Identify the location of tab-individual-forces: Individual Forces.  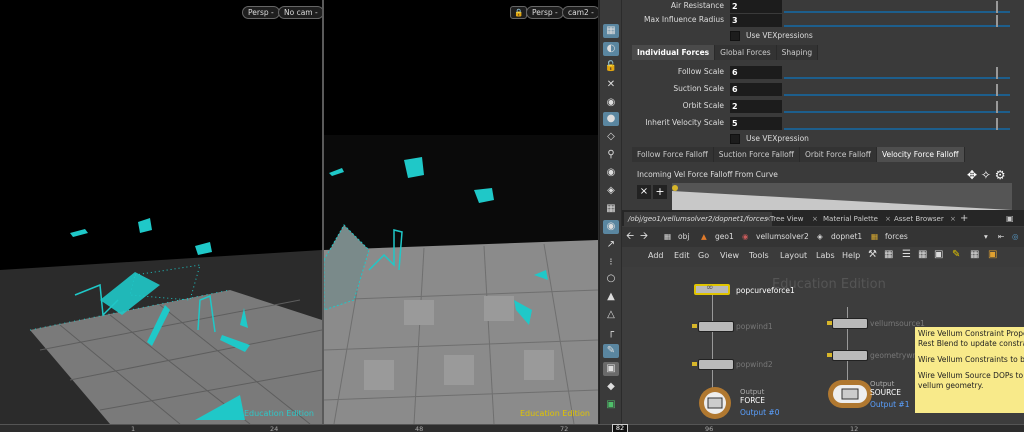
(674, 52).